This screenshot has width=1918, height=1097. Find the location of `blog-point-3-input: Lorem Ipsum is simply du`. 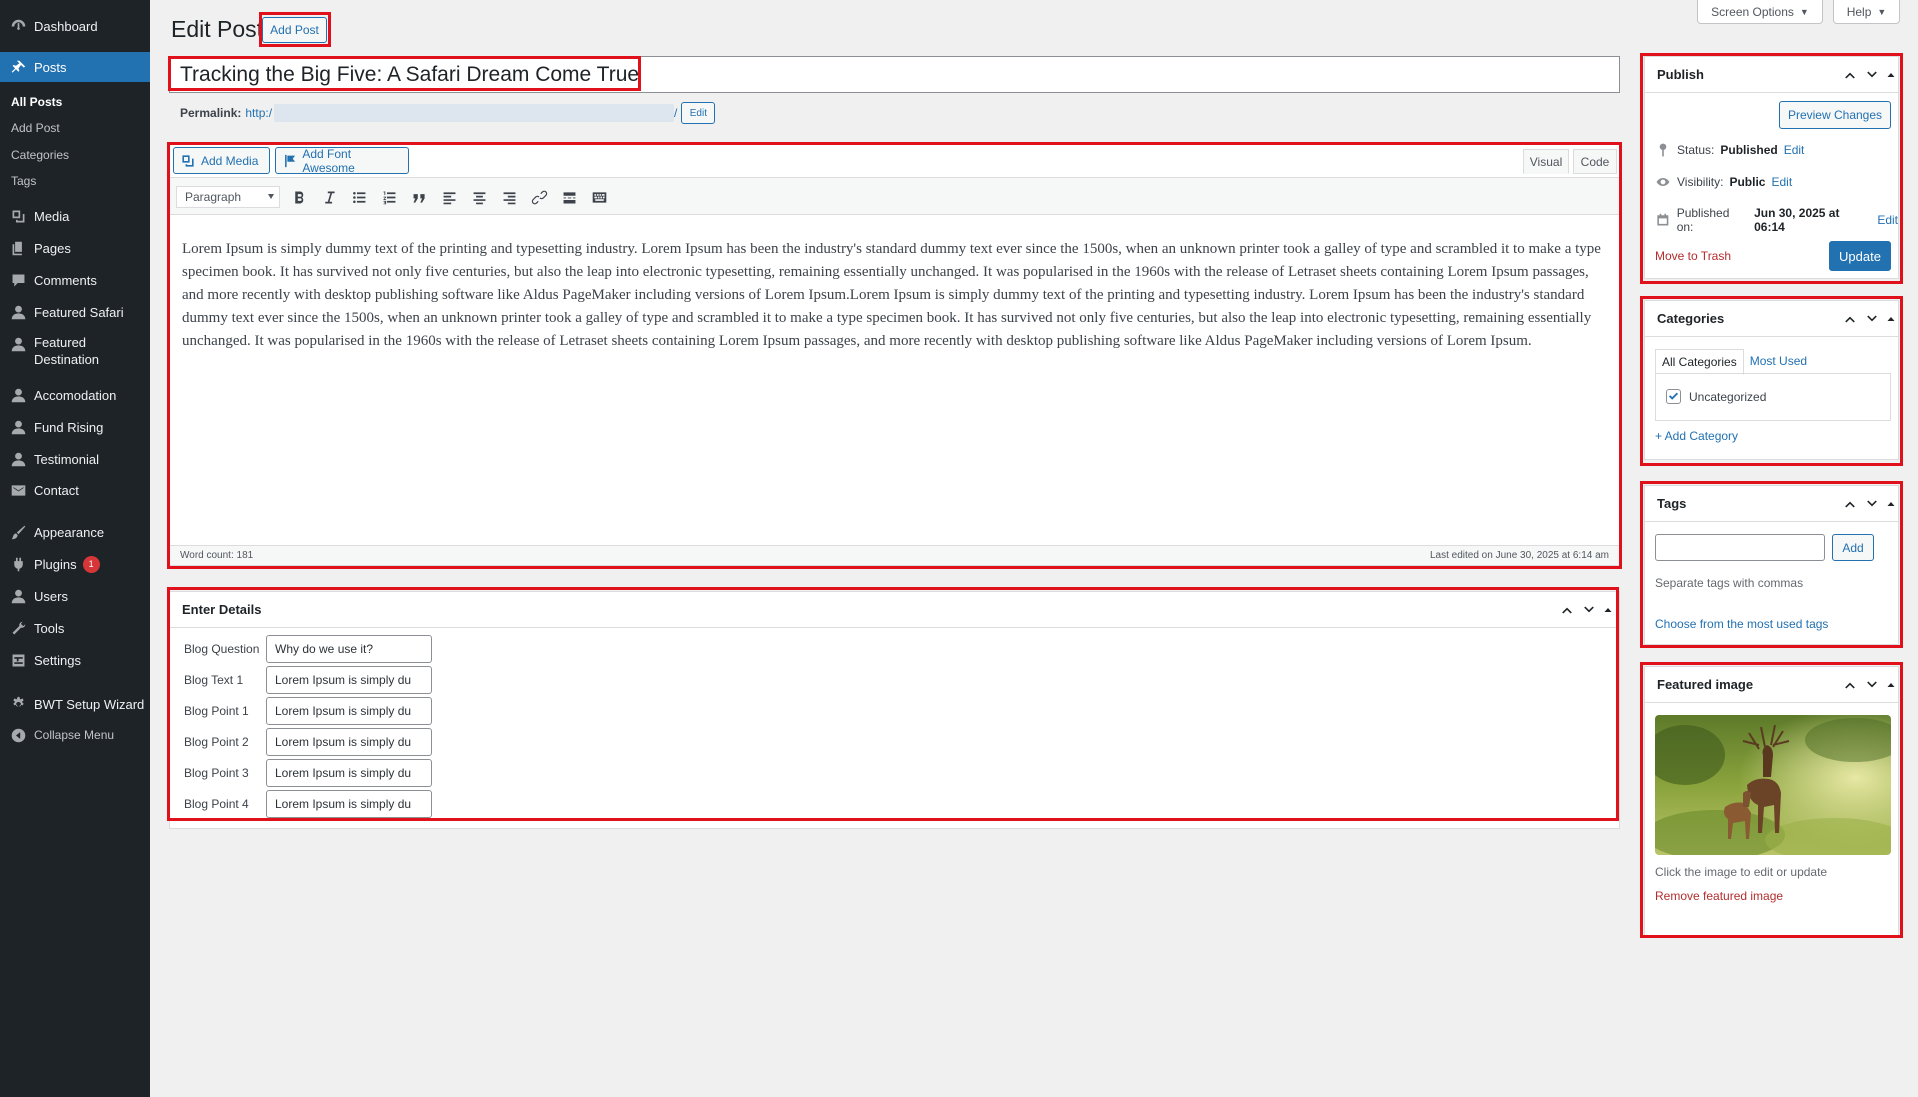

blog-point-3-input: Lorem Ipsum is simply du is located at coordinates (349, 773).